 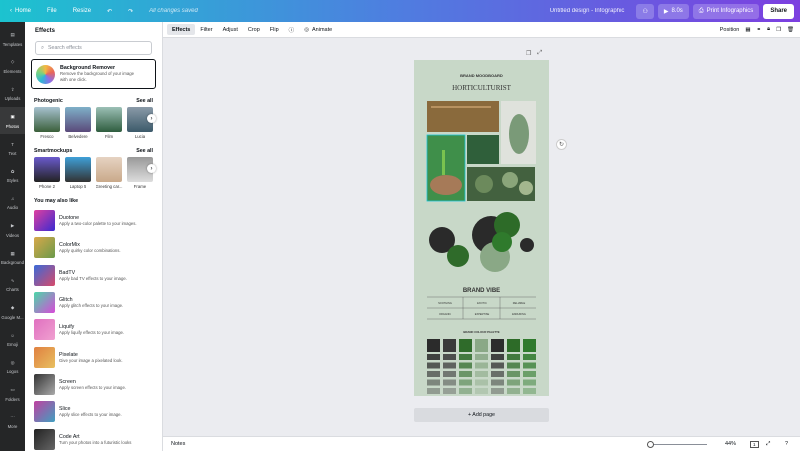 What do you see at coordinates (322, 29) in the screenshot?
I see `animate-label: Animate` at bounding box center [322, 29].